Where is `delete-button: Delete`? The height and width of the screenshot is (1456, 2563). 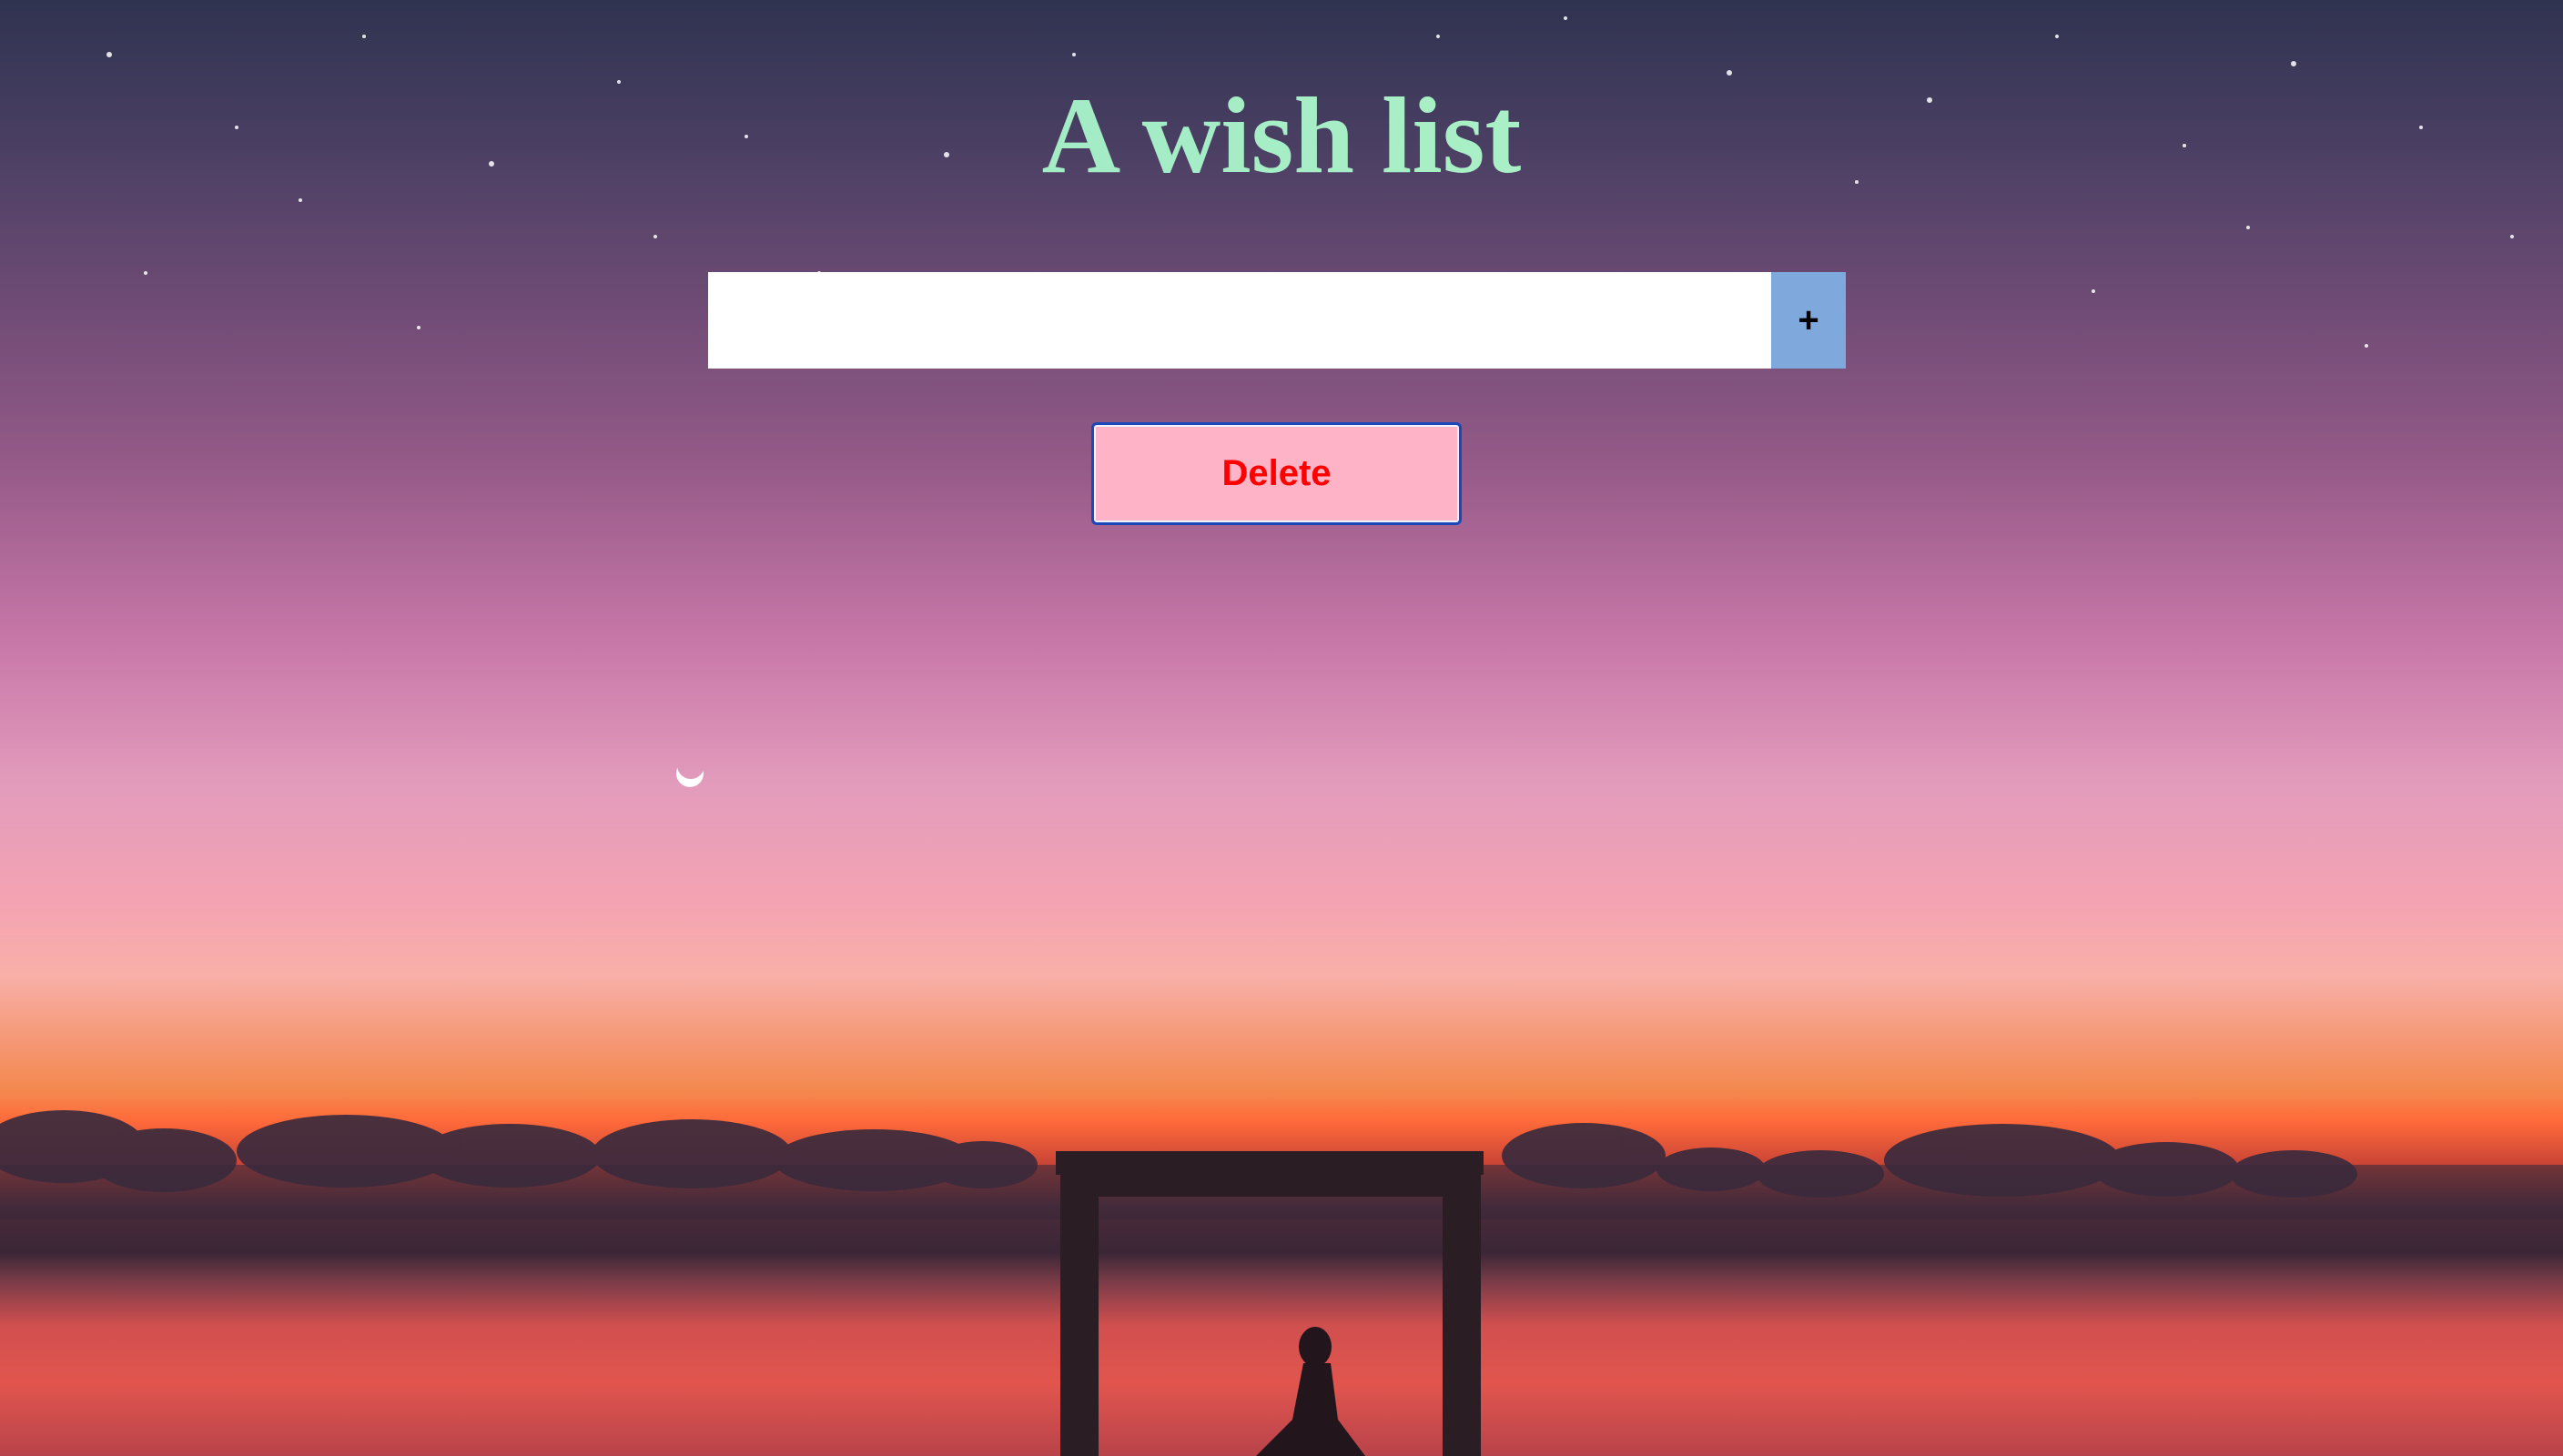 delete-button: Delete is located at coordinates (1276, 474).